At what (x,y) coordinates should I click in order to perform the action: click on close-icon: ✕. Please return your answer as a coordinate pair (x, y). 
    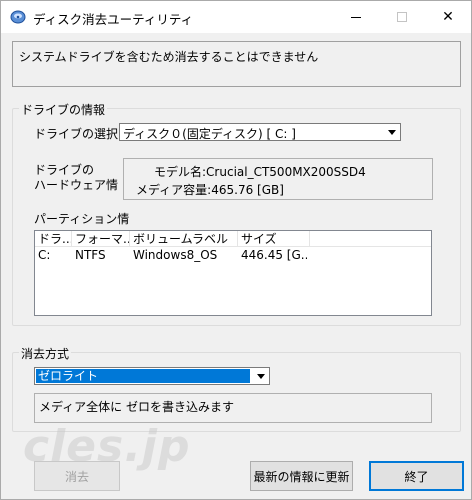
    Looking at the image, I should click on (448, 17).